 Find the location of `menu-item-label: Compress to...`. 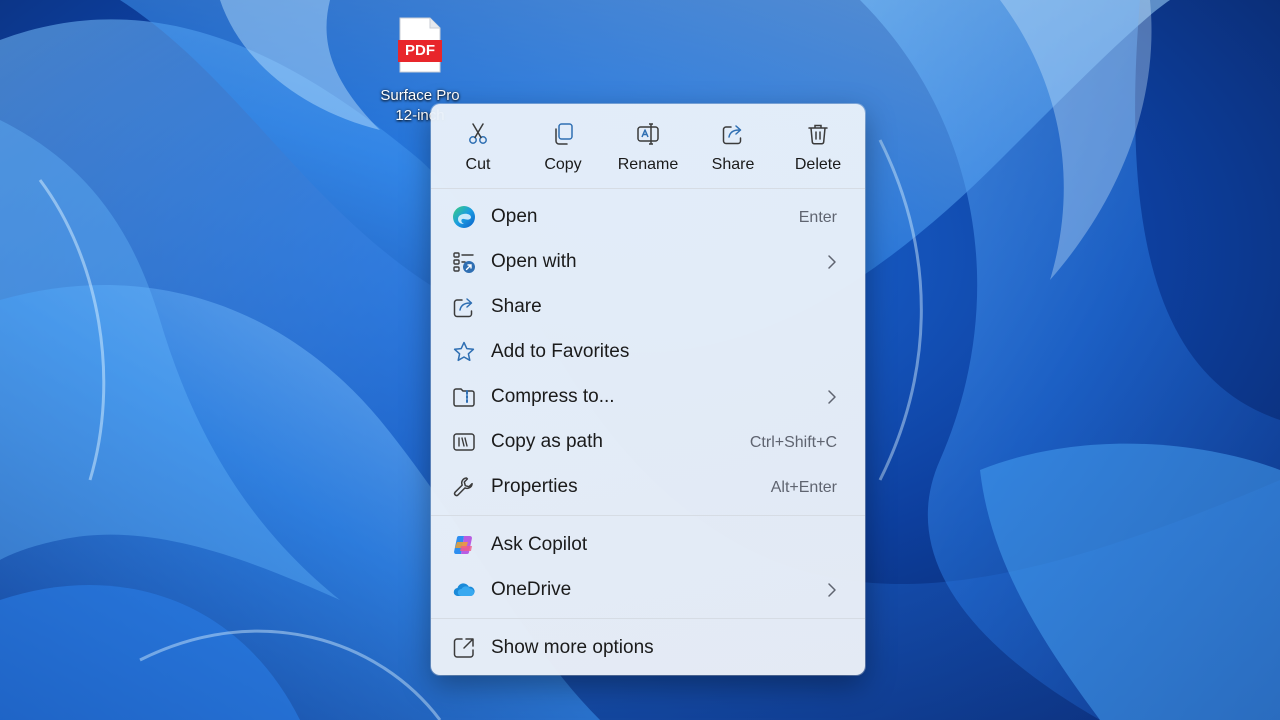

menu-item-label: Compress to... is located at coordinates (553, 396).